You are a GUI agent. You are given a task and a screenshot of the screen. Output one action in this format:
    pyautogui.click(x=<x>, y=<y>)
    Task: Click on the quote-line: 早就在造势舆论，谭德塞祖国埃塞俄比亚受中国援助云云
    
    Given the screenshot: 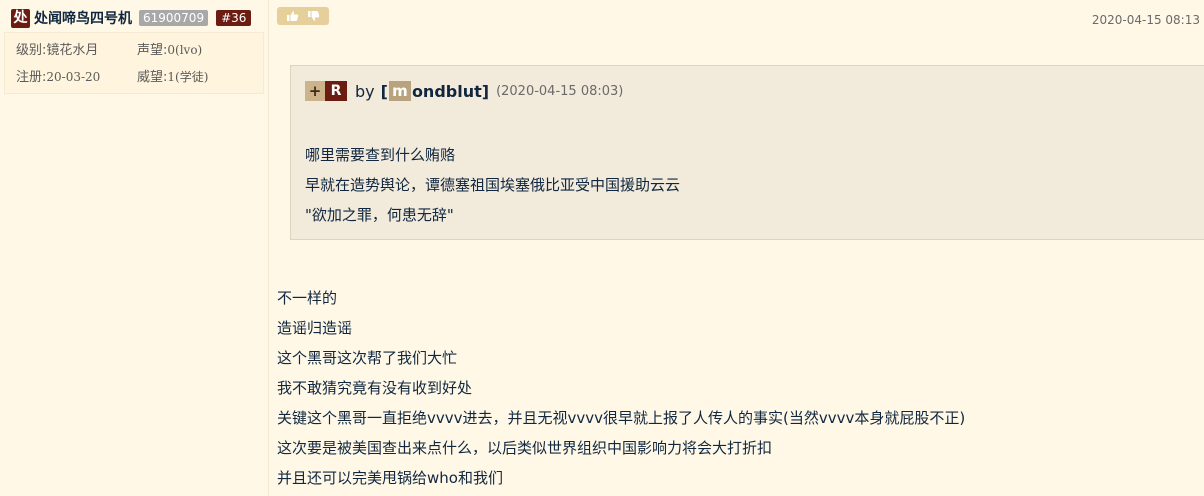 What is the action you would take?
    pyautogui.click(x=493, y=185)
    